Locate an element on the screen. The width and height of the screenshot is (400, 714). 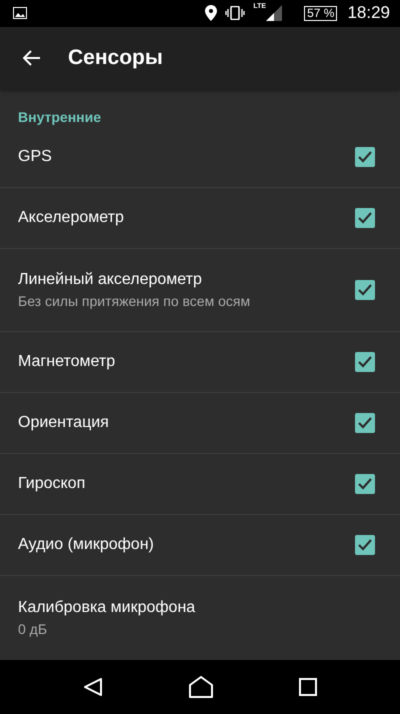
settings-row: Калибровка микрофона 0 дБ is located at coordinates (200, 618).